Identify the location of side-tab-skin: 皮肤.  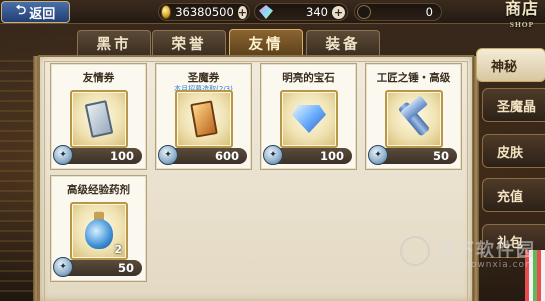
(513, 151).